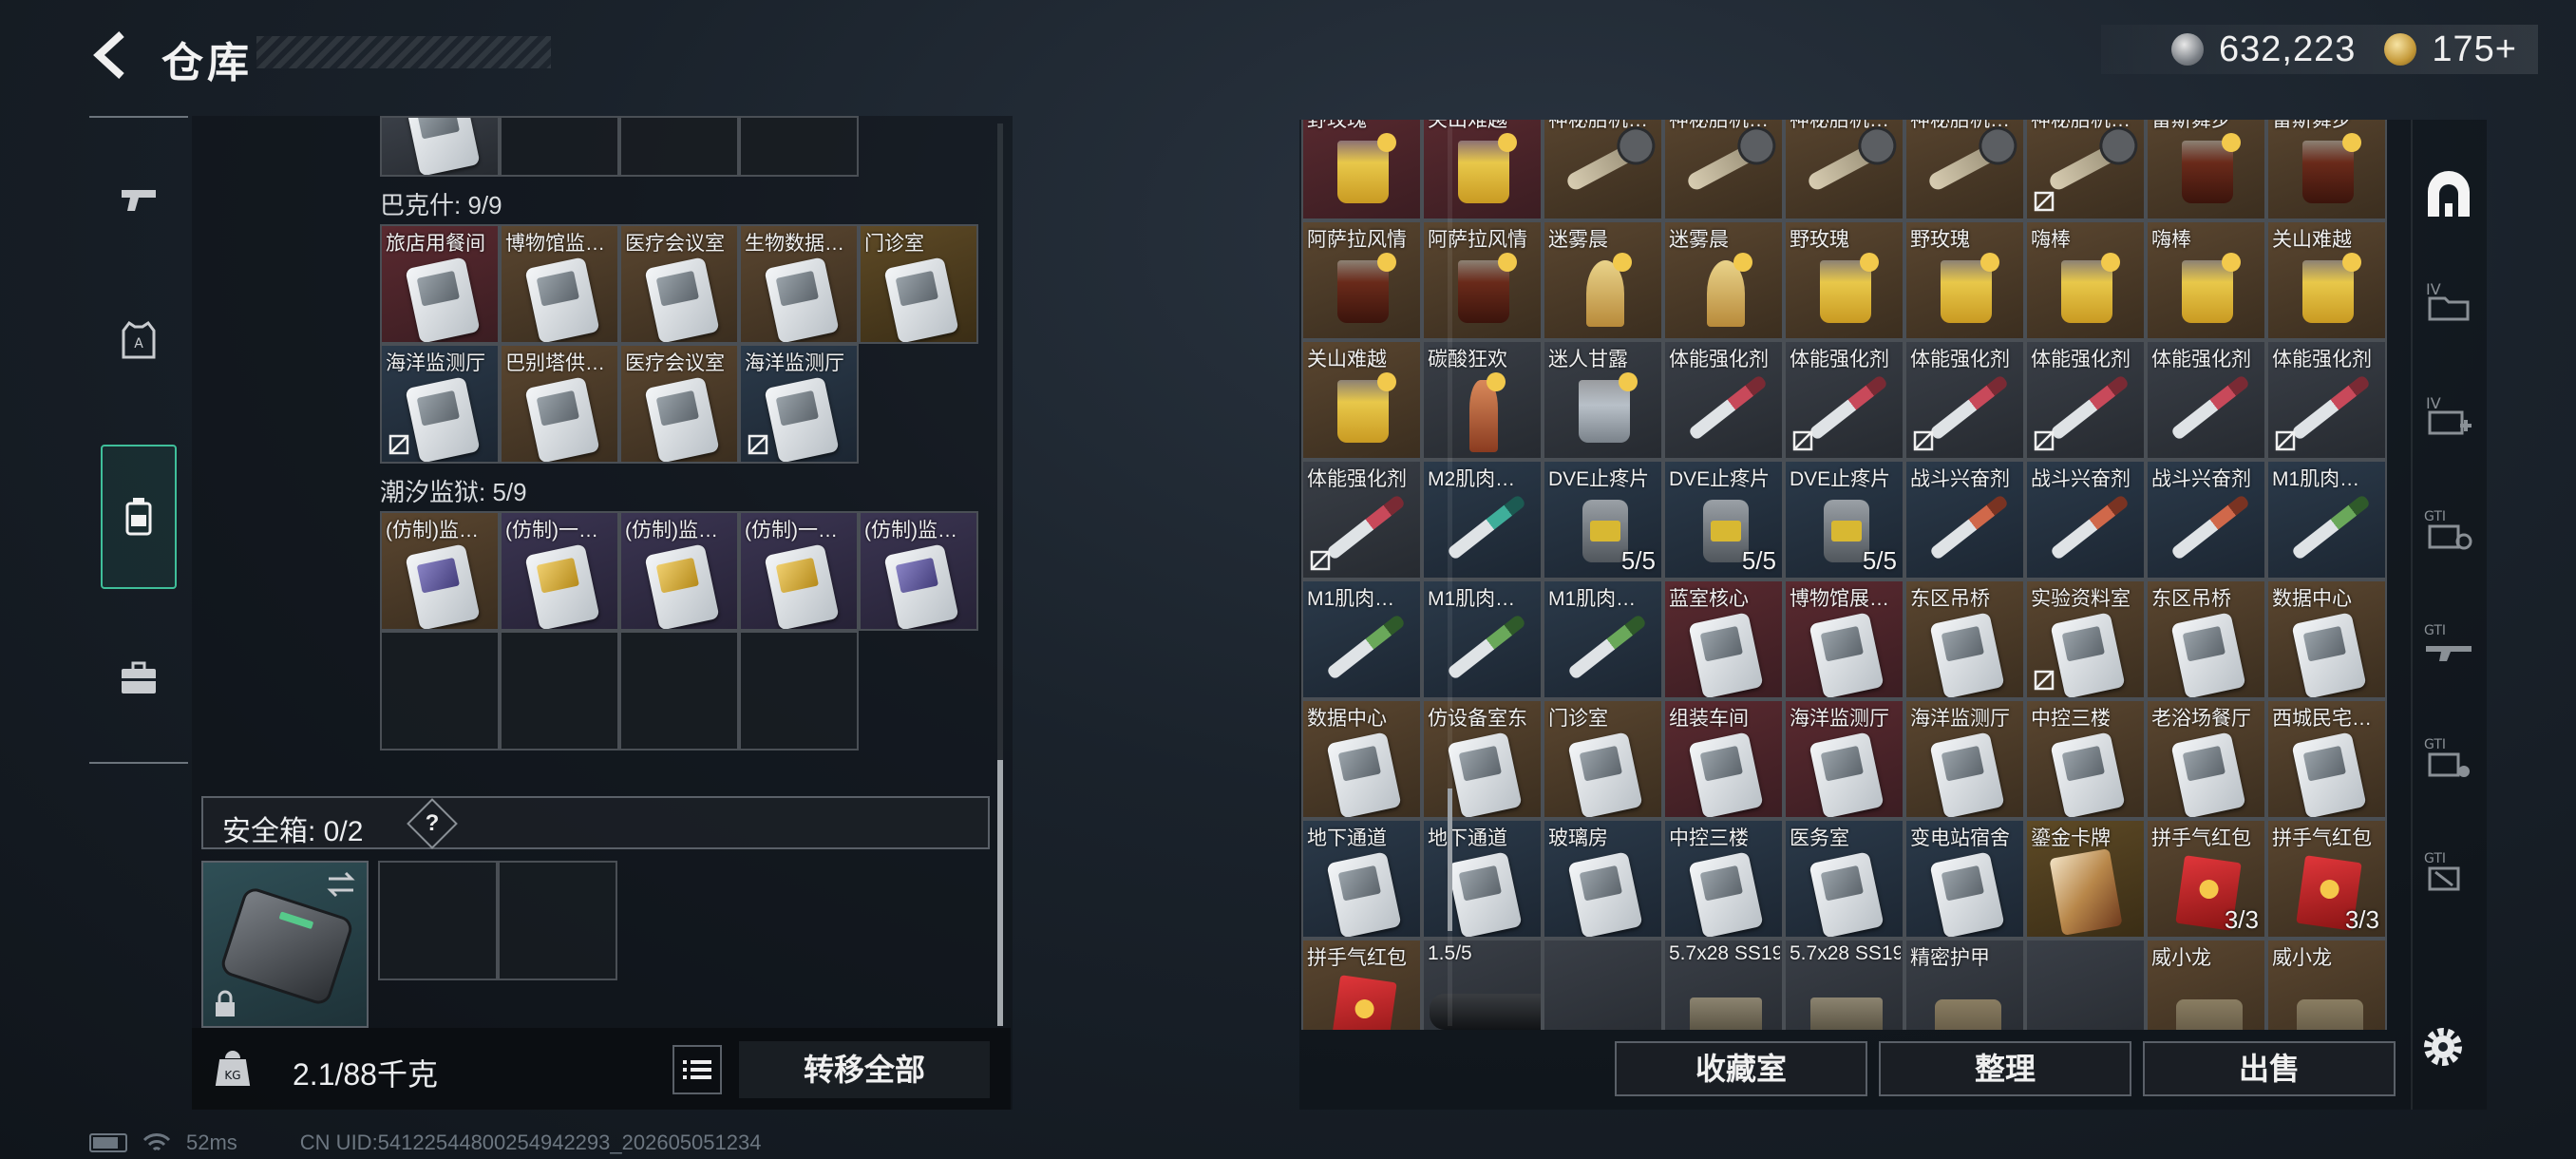  Describe the element at coordinates (2085, 639) in the screenshot. I see `item-slot: 实验资料室` at that location.